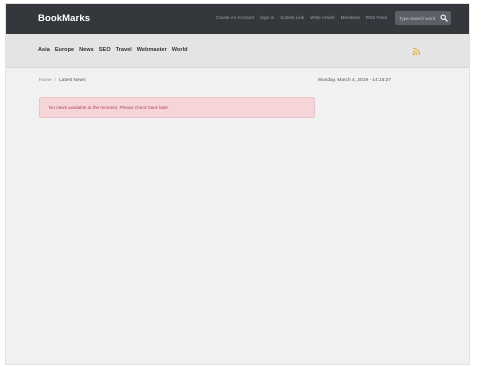  I want to click on category-seo: SEO, so click(105, 50).